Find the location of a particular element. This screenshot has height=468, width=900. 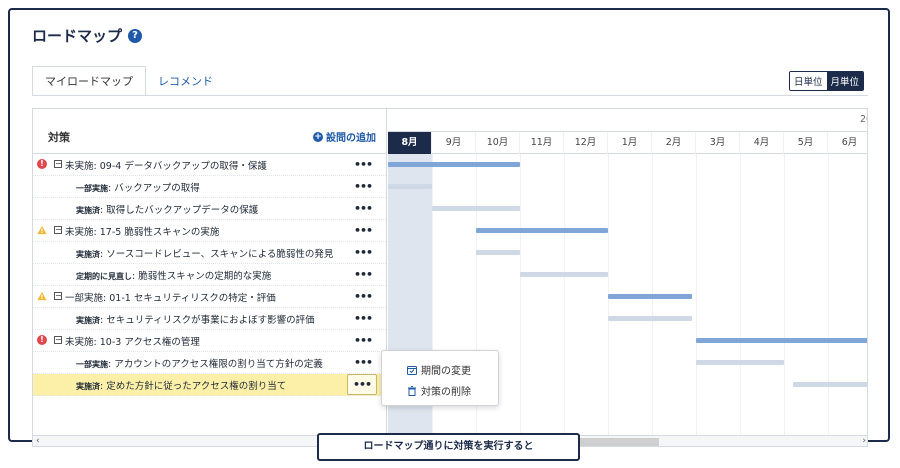

sub-measure-row: 一部実施: アカウントのアクセス権限の割り当て方針の定義 ••• is located at coordinates (209, 363).